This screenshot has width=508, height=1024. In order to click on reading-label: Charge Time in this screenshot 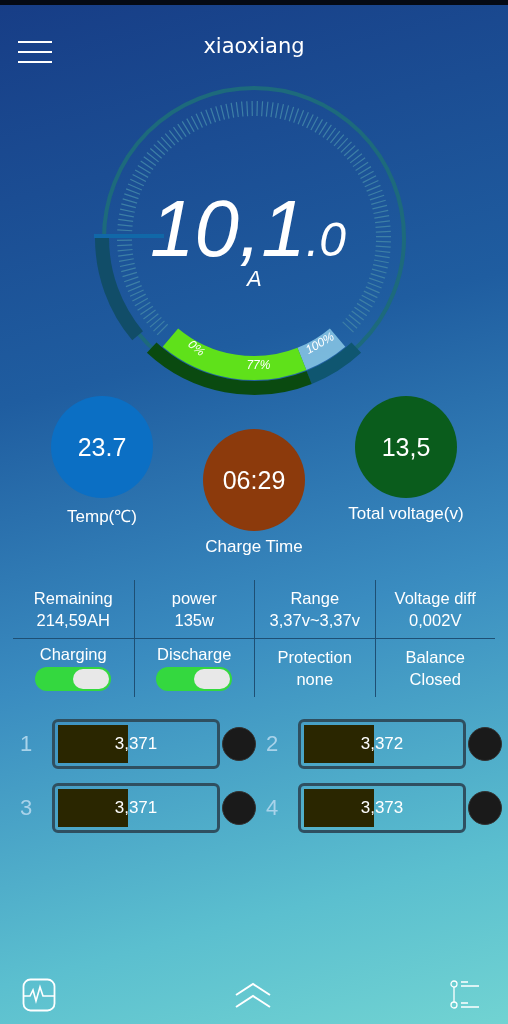, I will do `click(254, 547)`.